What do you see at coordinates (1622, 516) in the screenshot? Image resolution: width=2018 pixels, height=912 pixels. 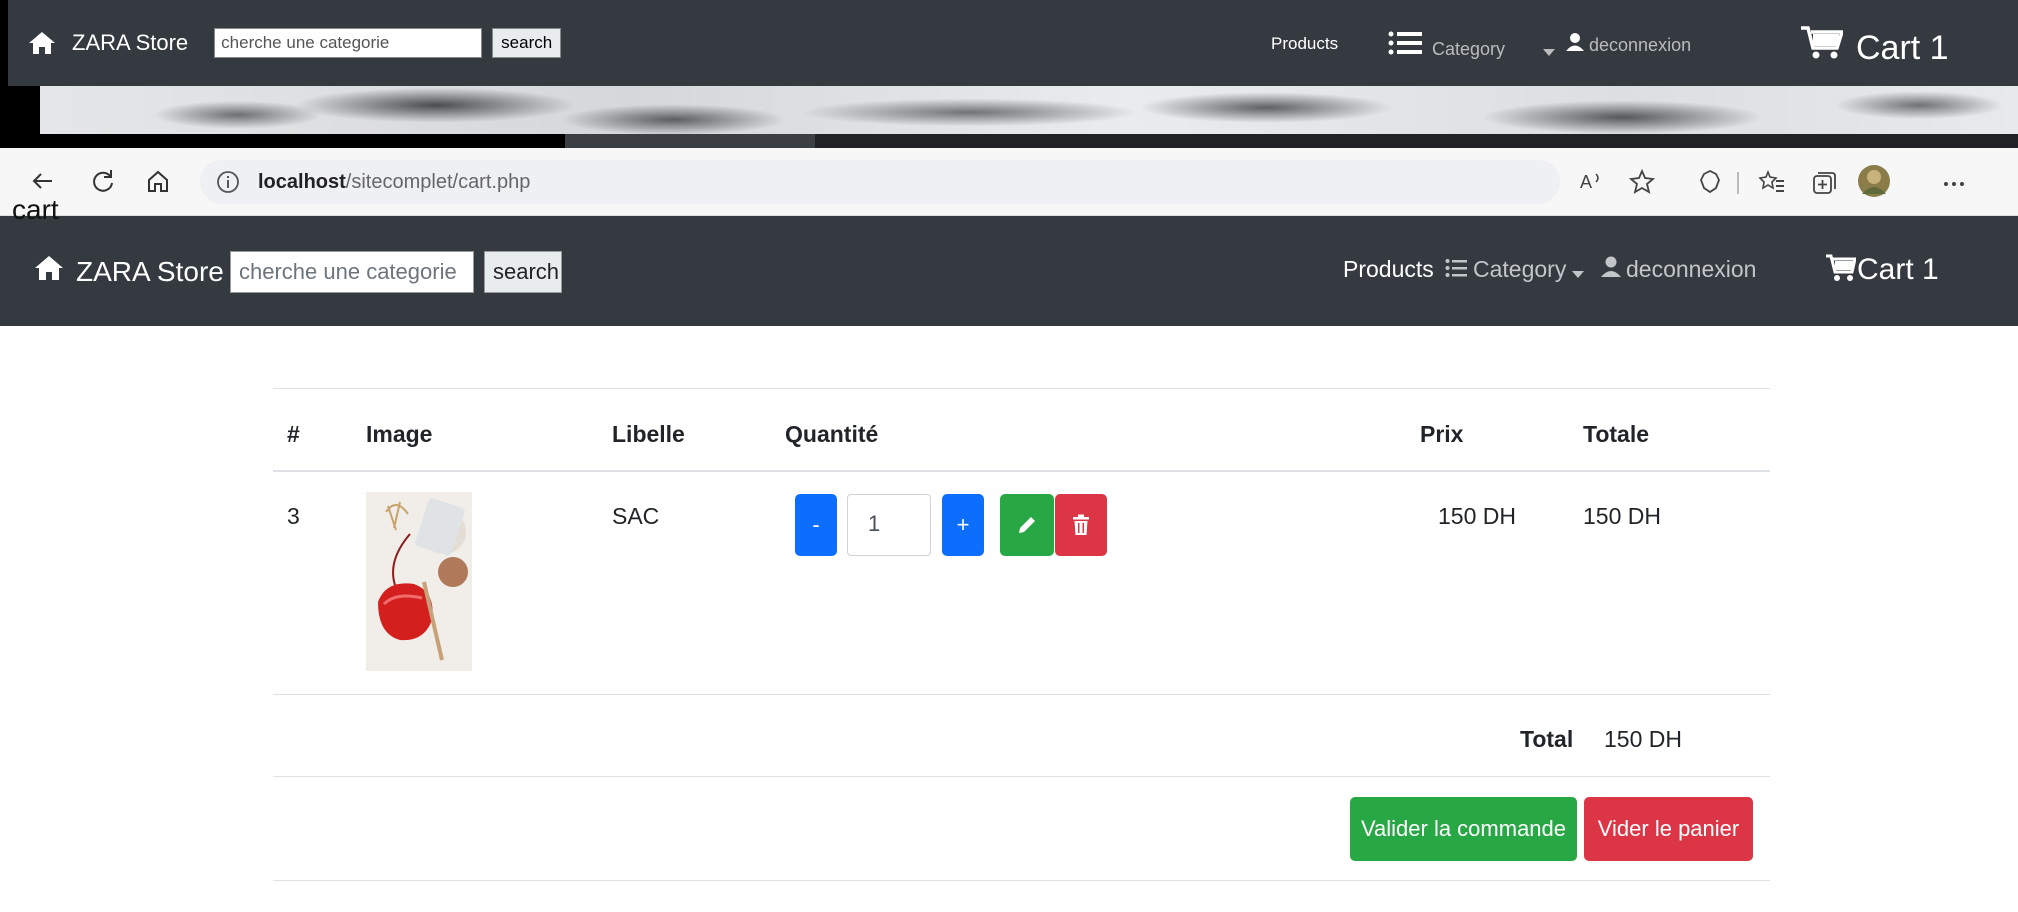 I see `row-total: 150 DH` at bounding box center [1622, 516].